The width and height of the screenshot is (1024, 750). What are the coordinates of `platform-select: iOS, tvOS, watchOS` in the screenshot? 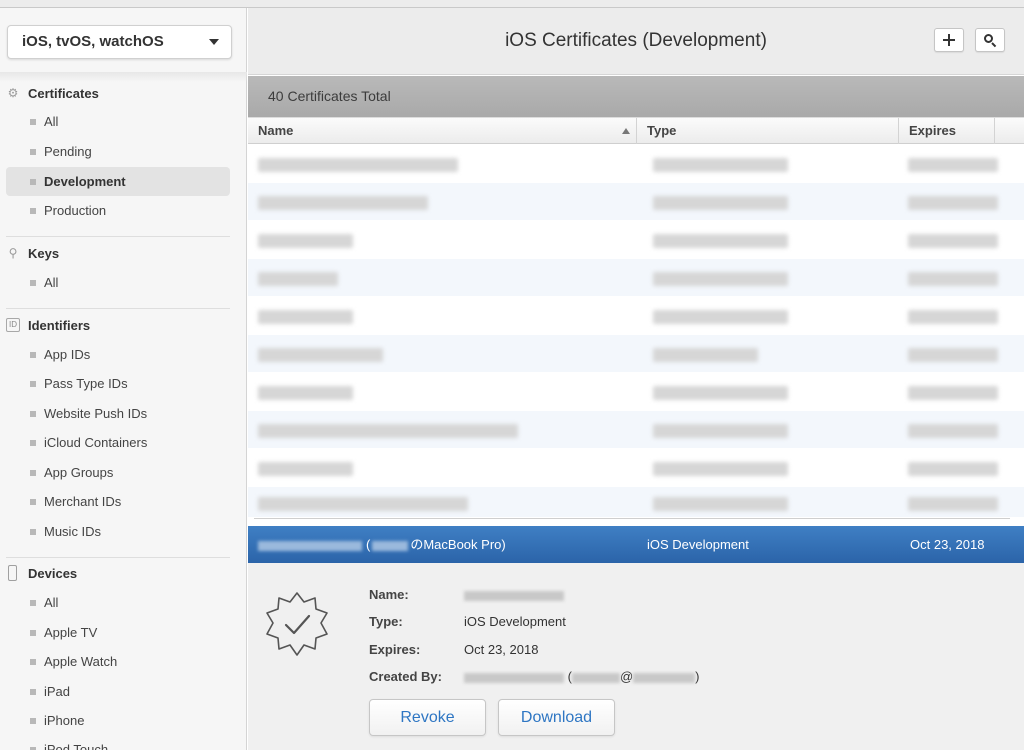 It's located at (119, 42).